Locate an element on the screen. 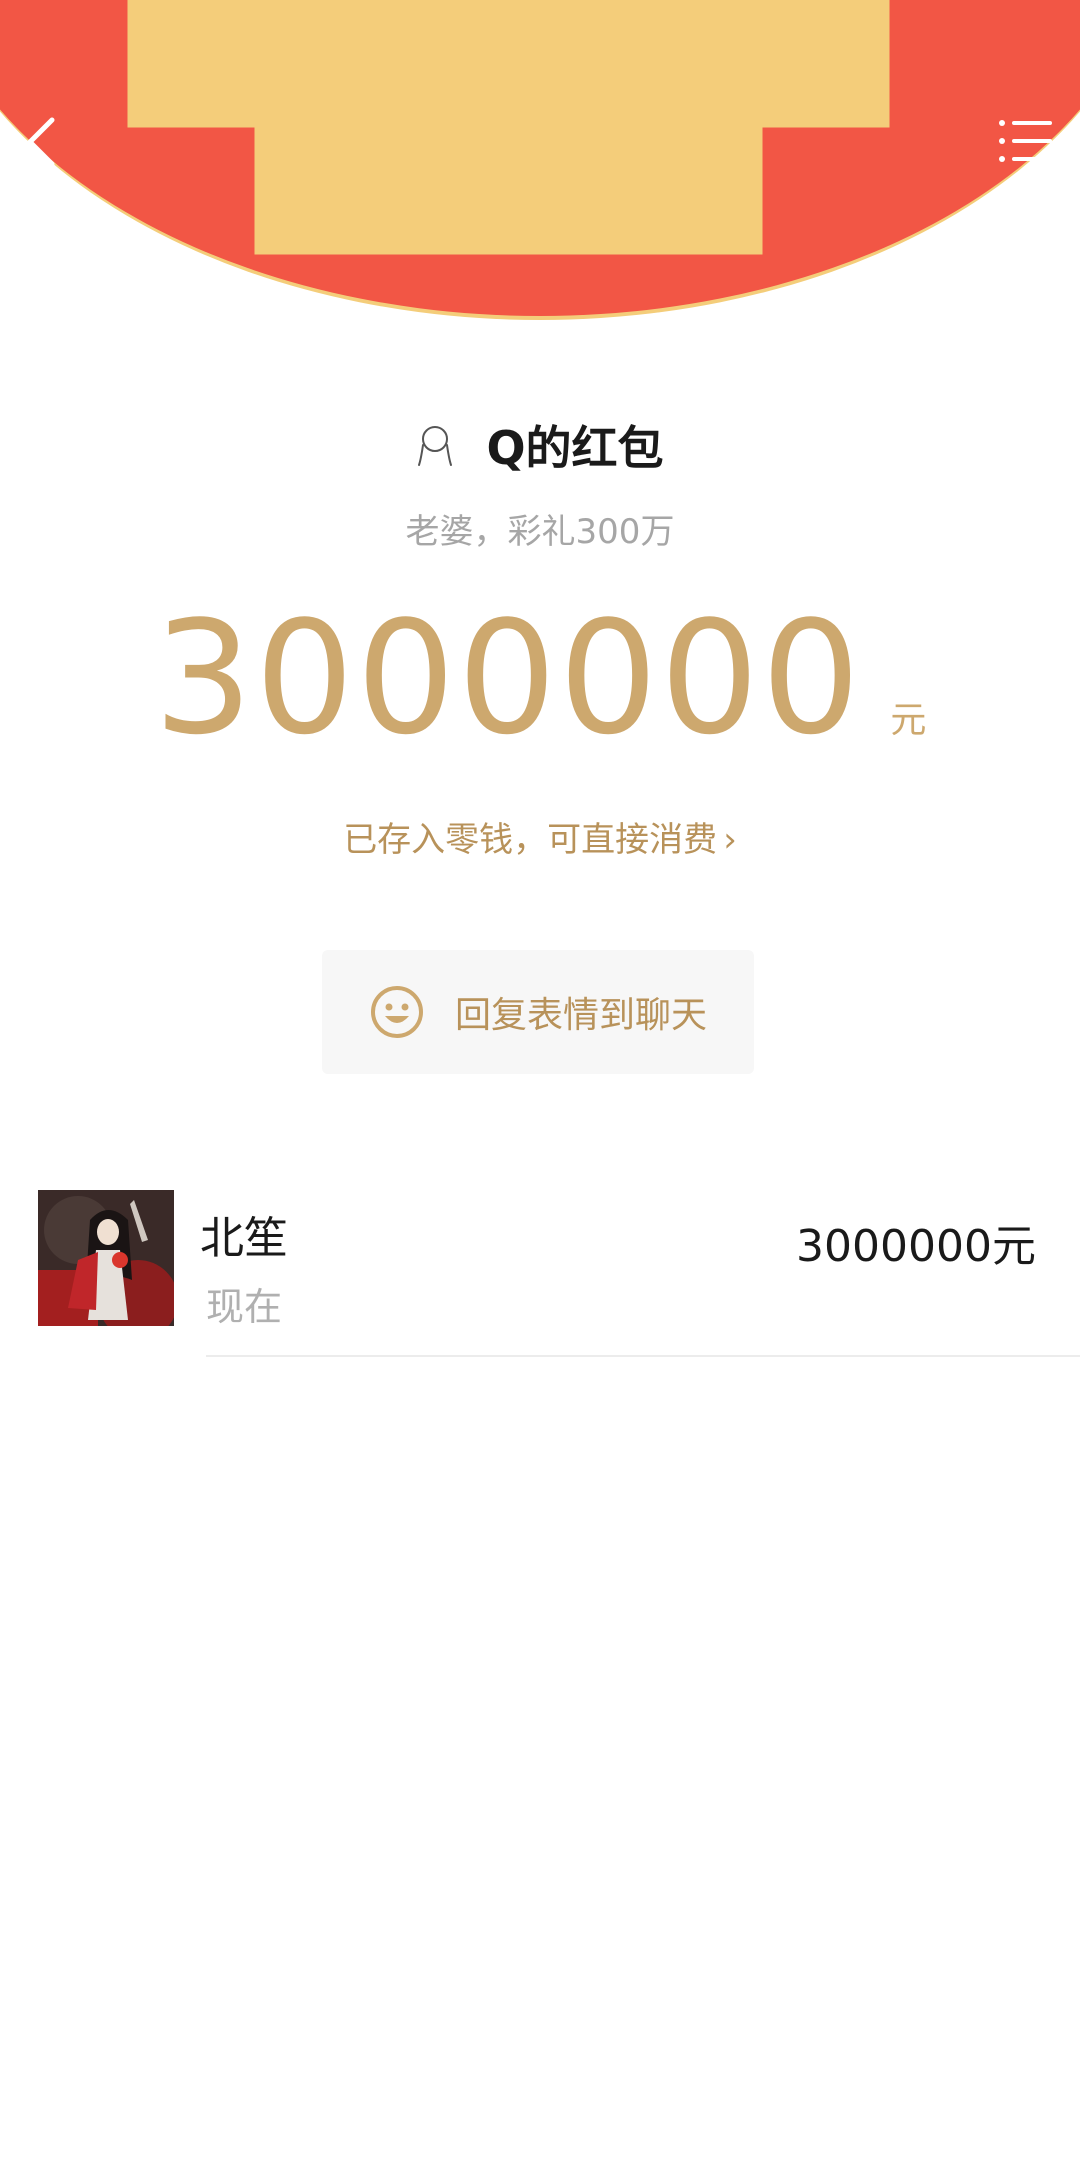 This screenshot has width=1080, height=2160. sender-row: Q的红包 is located at coordinates (540, 445).